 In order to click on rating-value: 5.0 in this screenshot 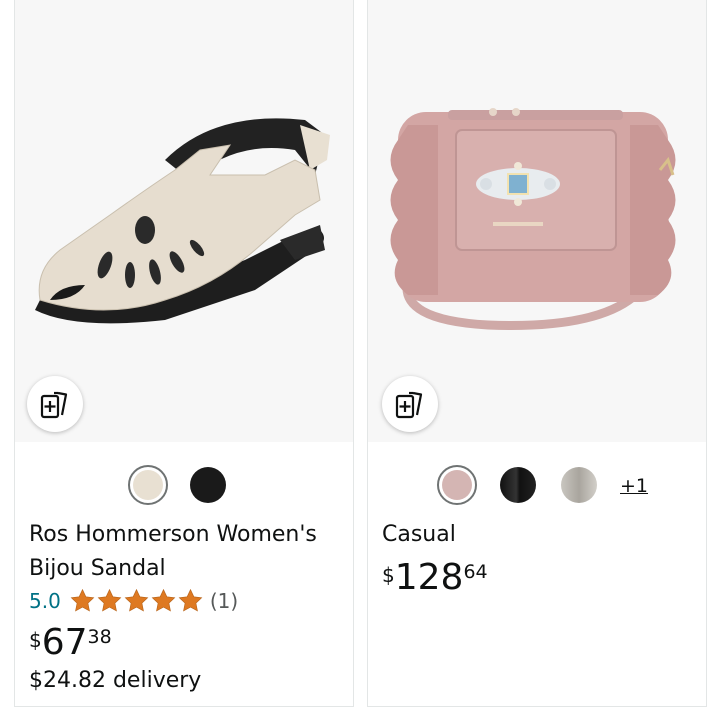, I will do `click(45, 601)`.